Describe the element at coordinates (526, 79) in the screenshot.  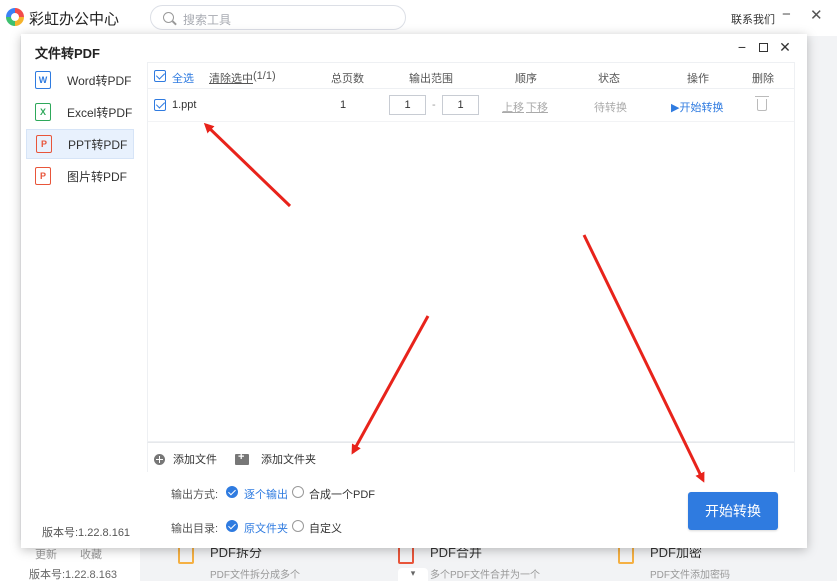
I see `col-order: 顺序` at that location.